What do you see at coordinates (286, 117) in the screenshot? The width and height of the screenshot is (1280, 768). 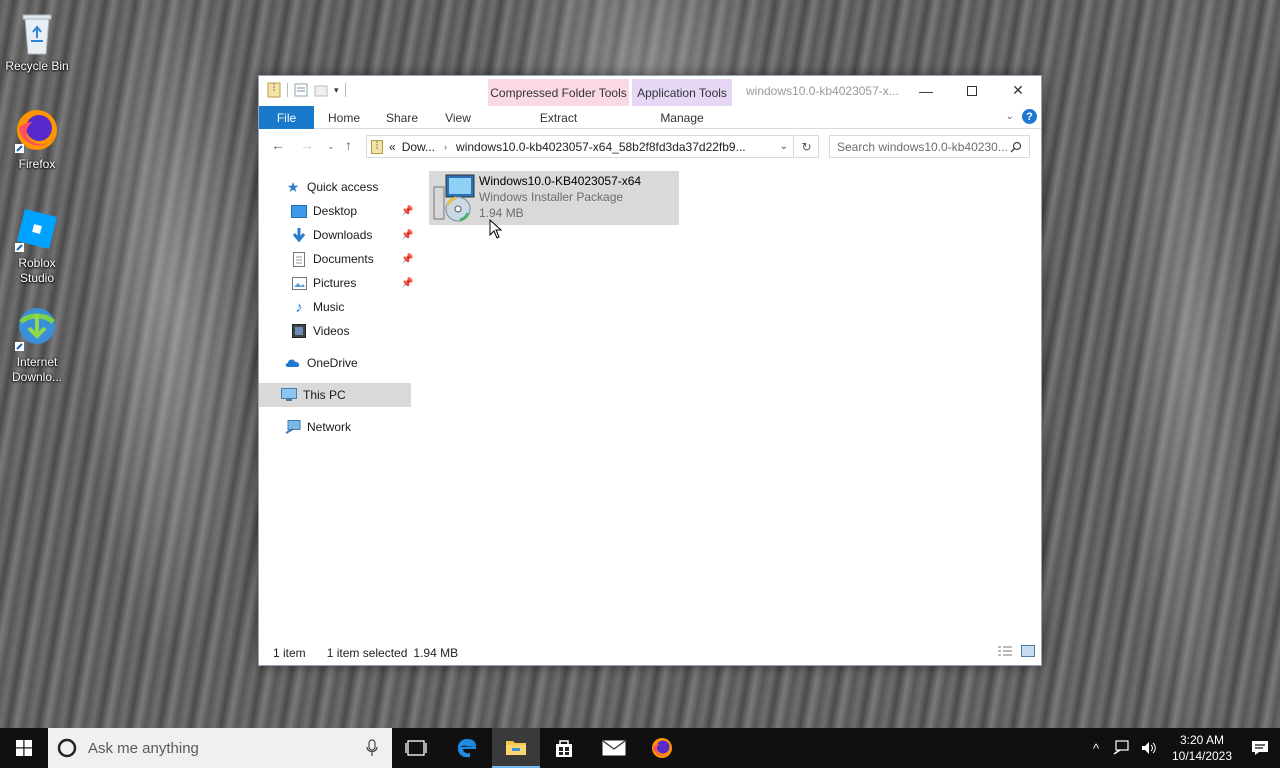 I see `tab-file: File` at bounding box center [286, 117].